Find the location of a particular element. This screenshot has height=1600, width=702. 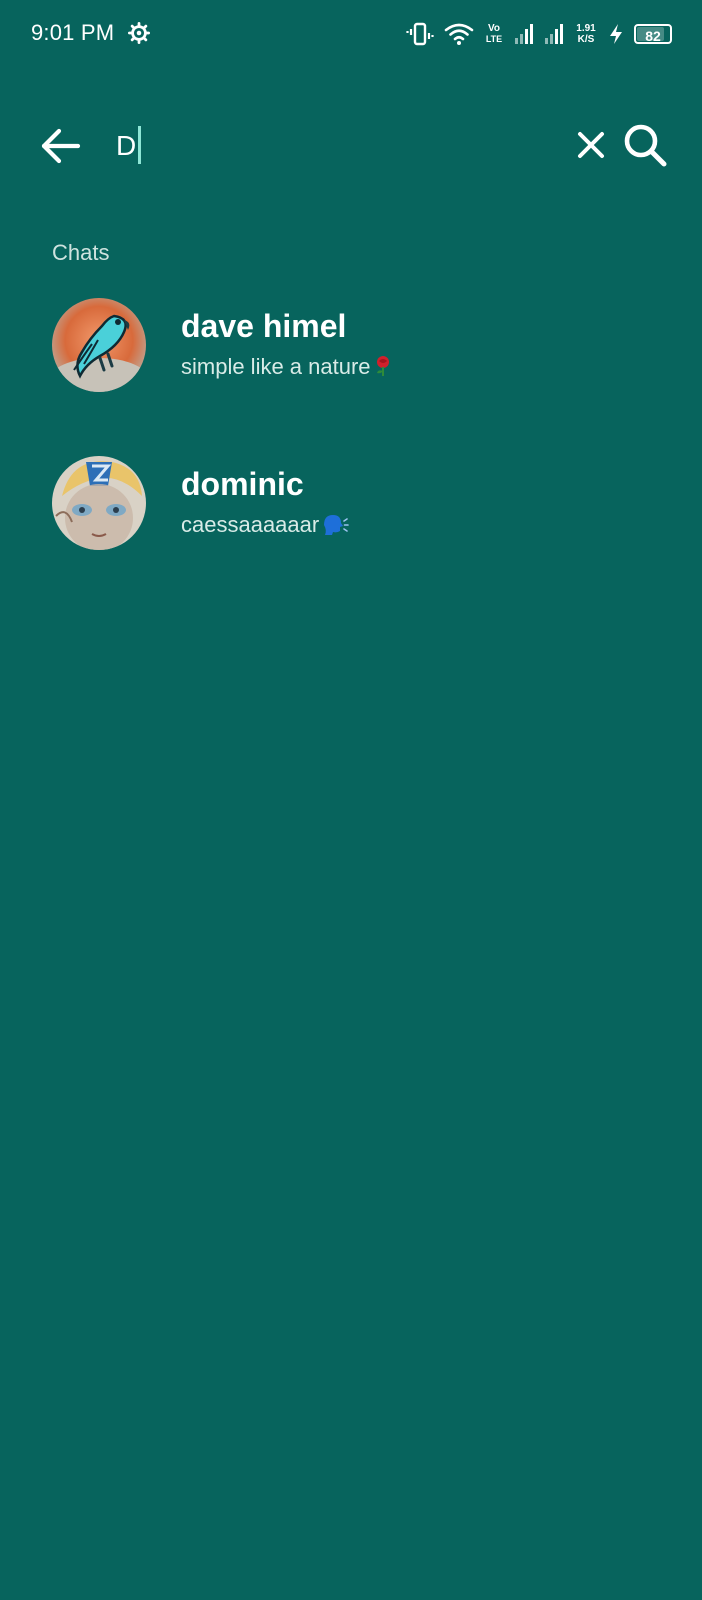

network-speed: 1.91 K/S is located at coordinates (586, 34).